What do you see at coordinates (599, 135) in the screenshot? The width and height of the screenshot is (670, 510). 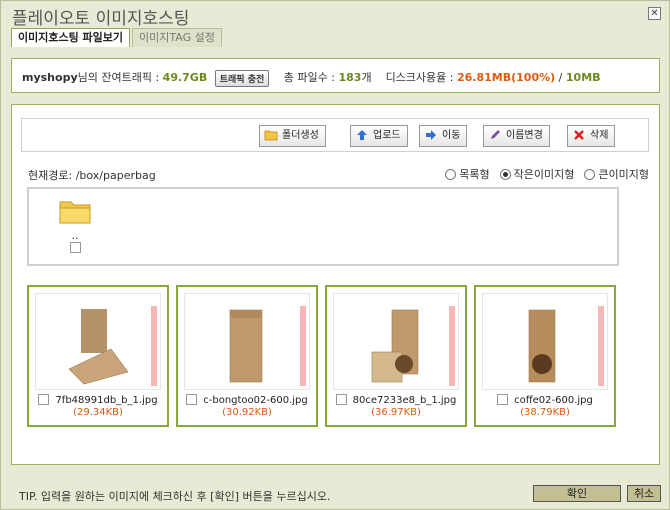 I see `delete-label: 삭제` at bounding box center [599, 135].